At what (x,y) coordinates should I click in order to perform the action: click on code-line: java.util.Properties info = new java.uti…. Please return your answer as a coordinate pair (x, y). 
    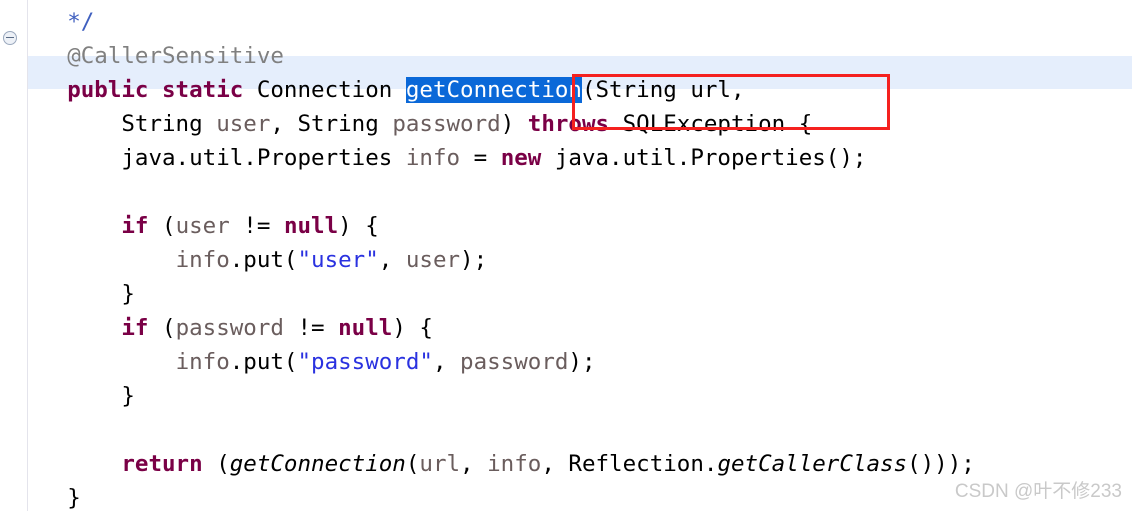
    Looking at the image, I should click on (566, 158).